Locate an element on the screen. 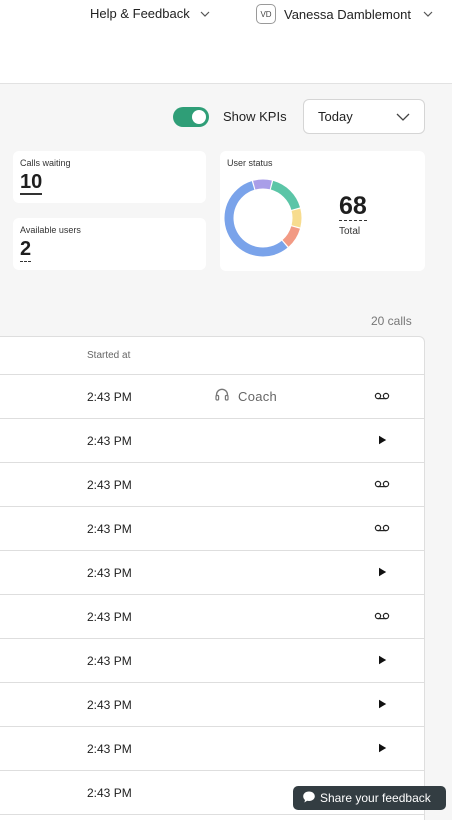 This screenshot has height=820, width=452. table-header: Started at is located at coordinates (212, 356).